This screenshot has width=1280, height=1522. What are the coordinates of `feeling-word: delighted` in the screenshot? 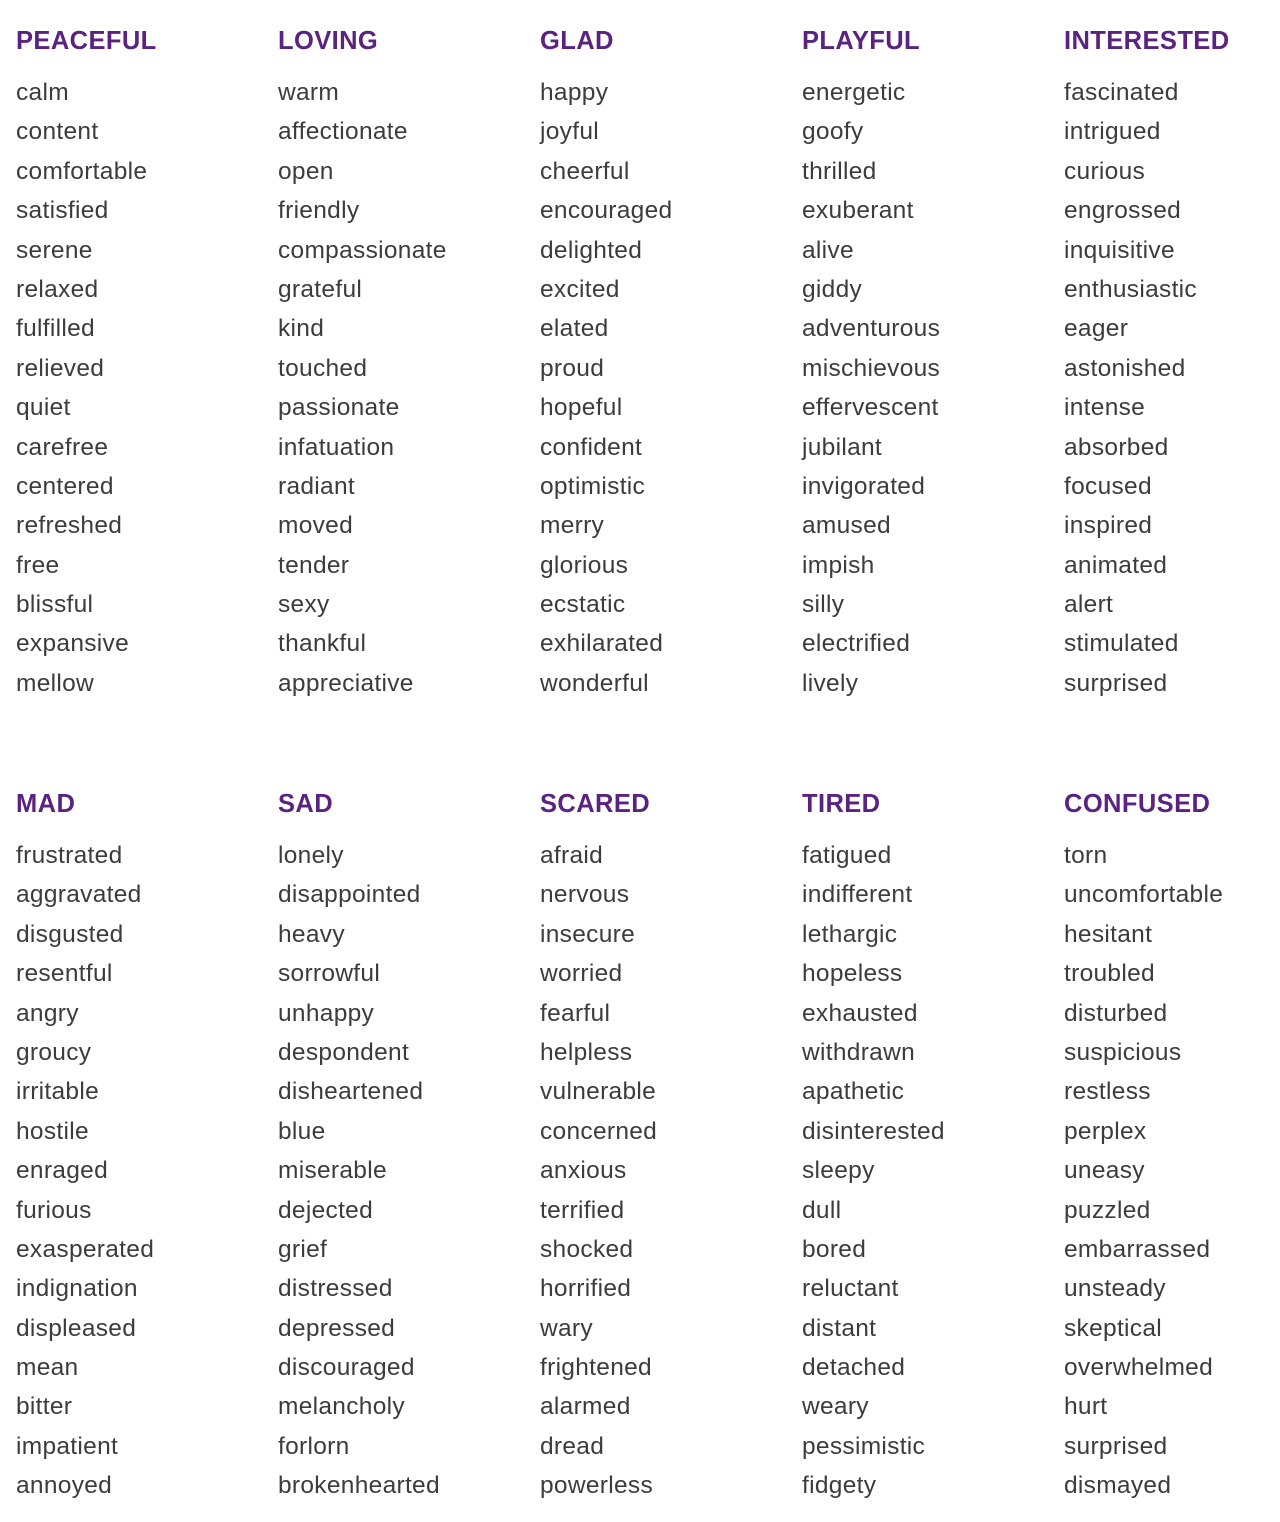 It's located at (591, 250).